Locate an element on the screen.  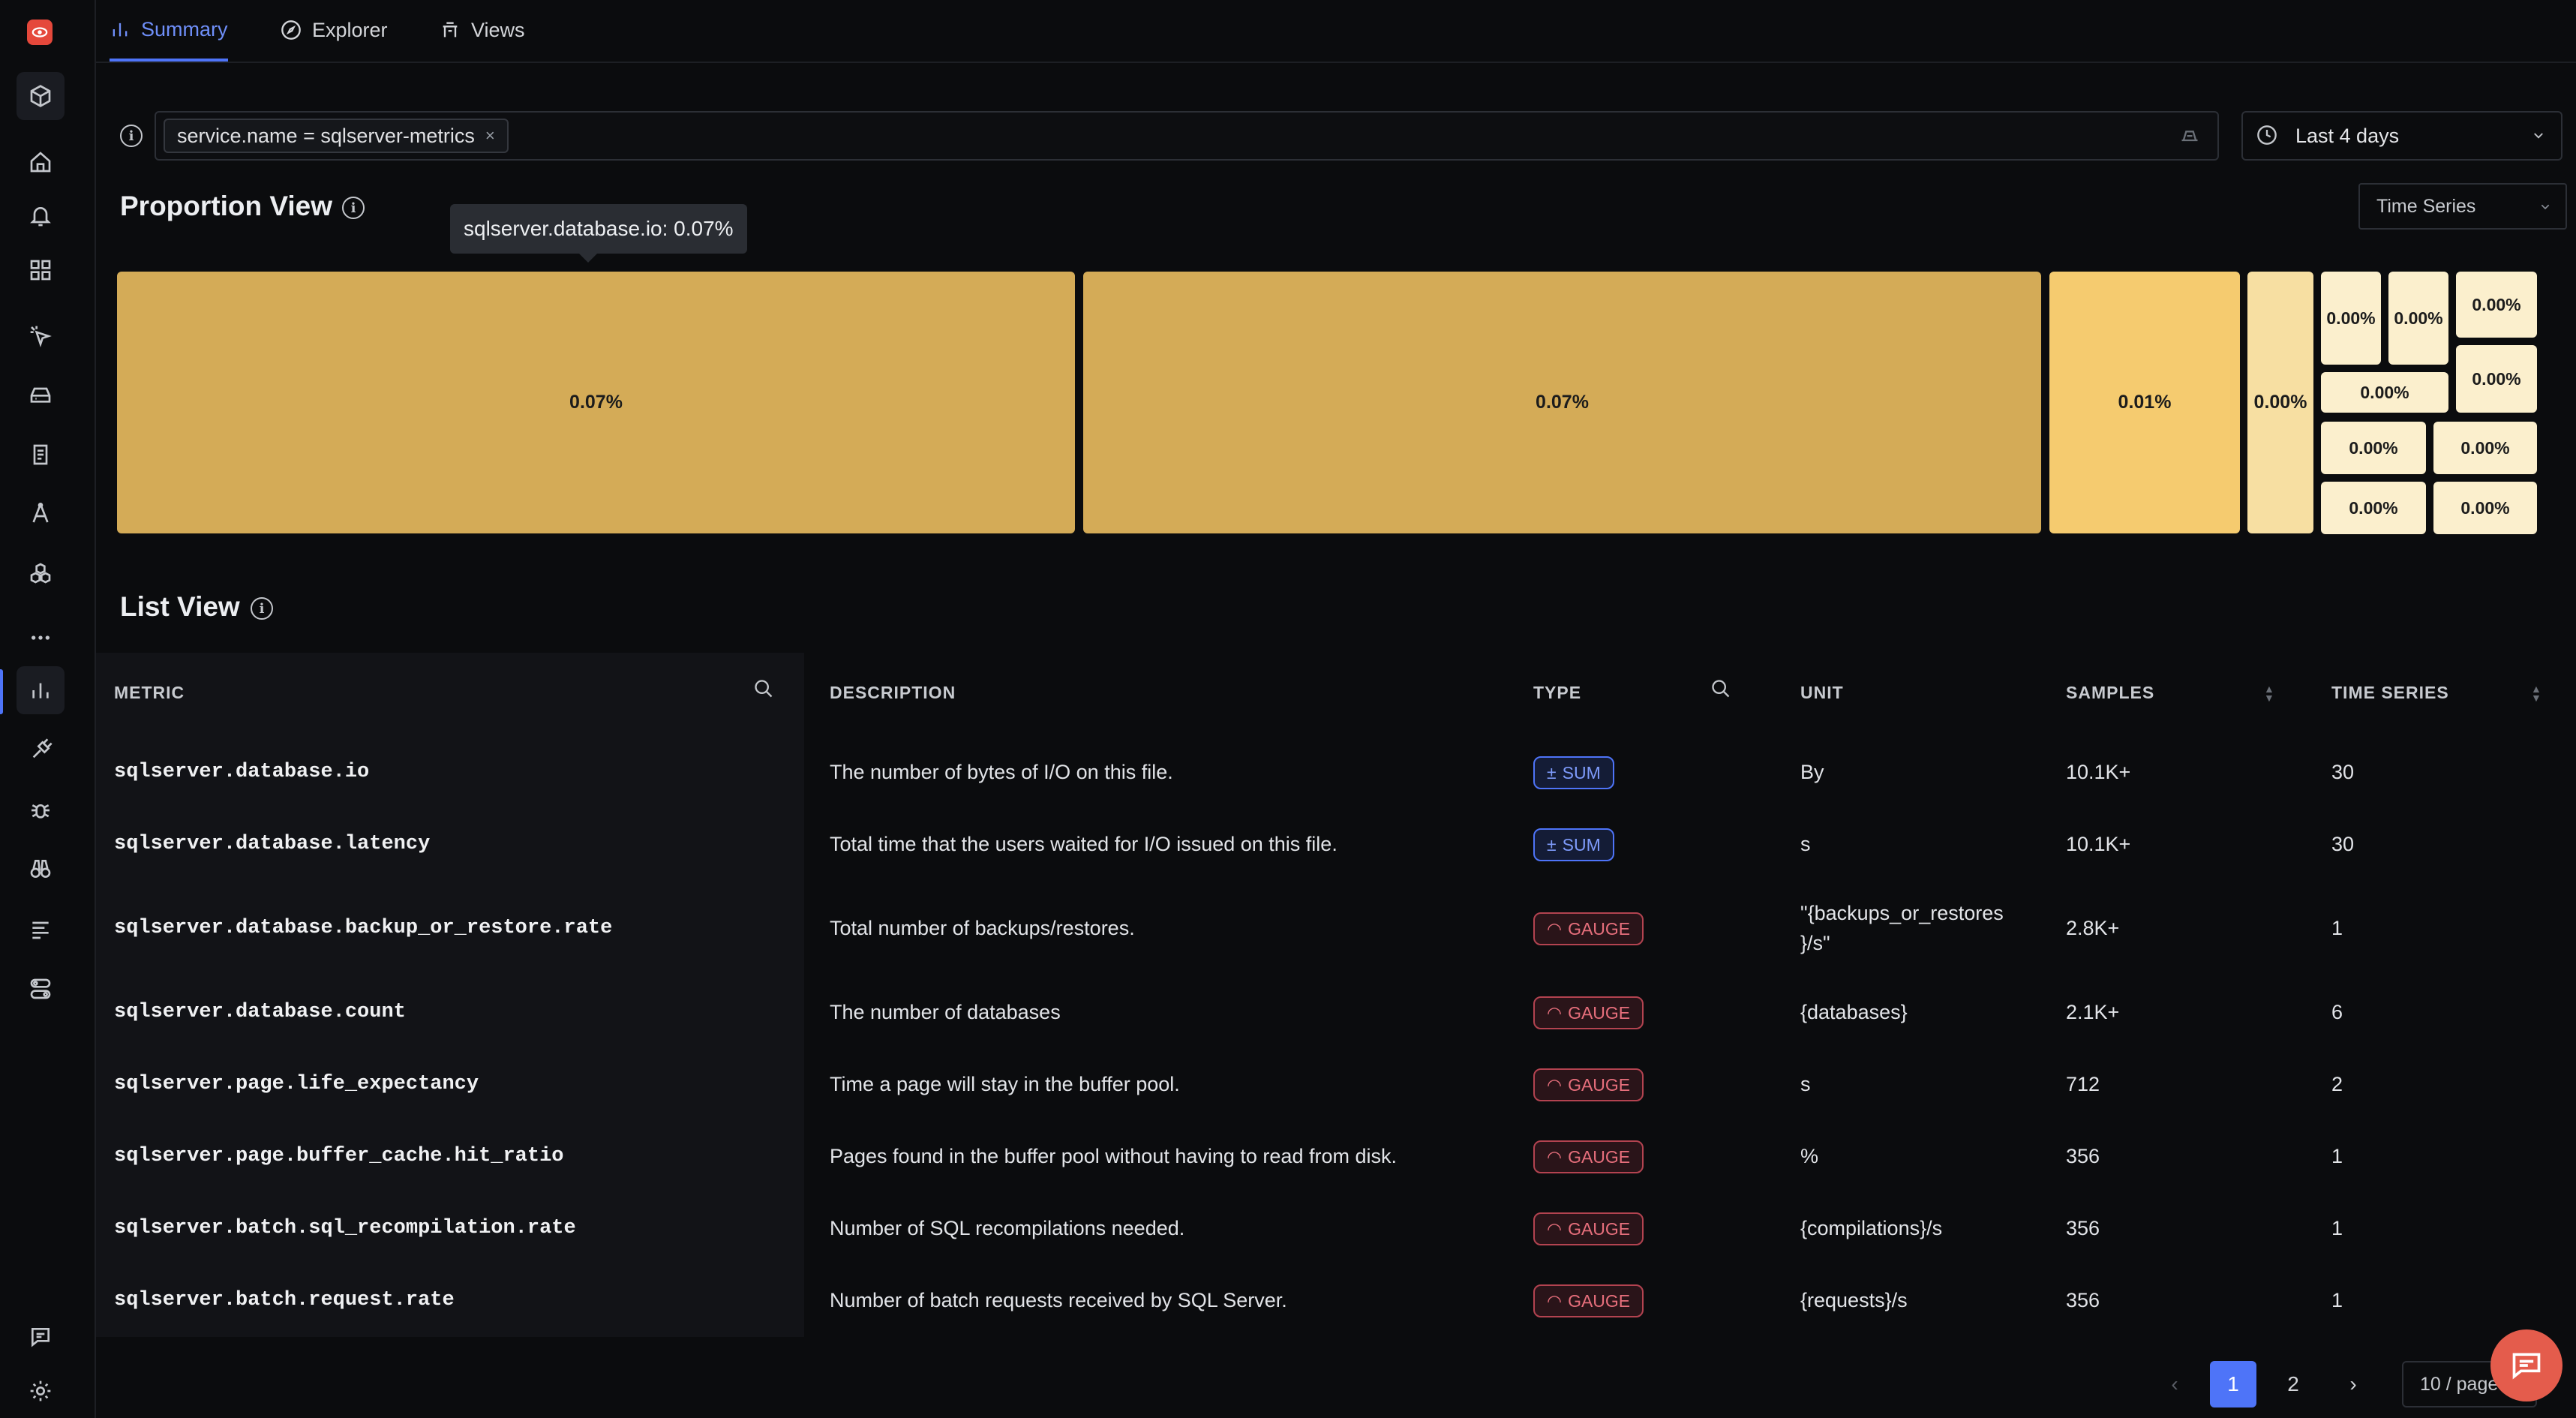
type-label: GAUGE is located at coordinates (1599, 1300).